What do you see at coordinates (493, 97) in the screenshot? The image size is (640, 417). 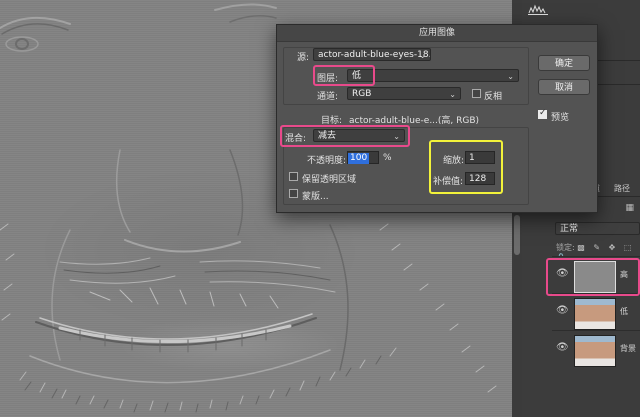 I see `invert-label: 反相` at bounding box center [493, 97].